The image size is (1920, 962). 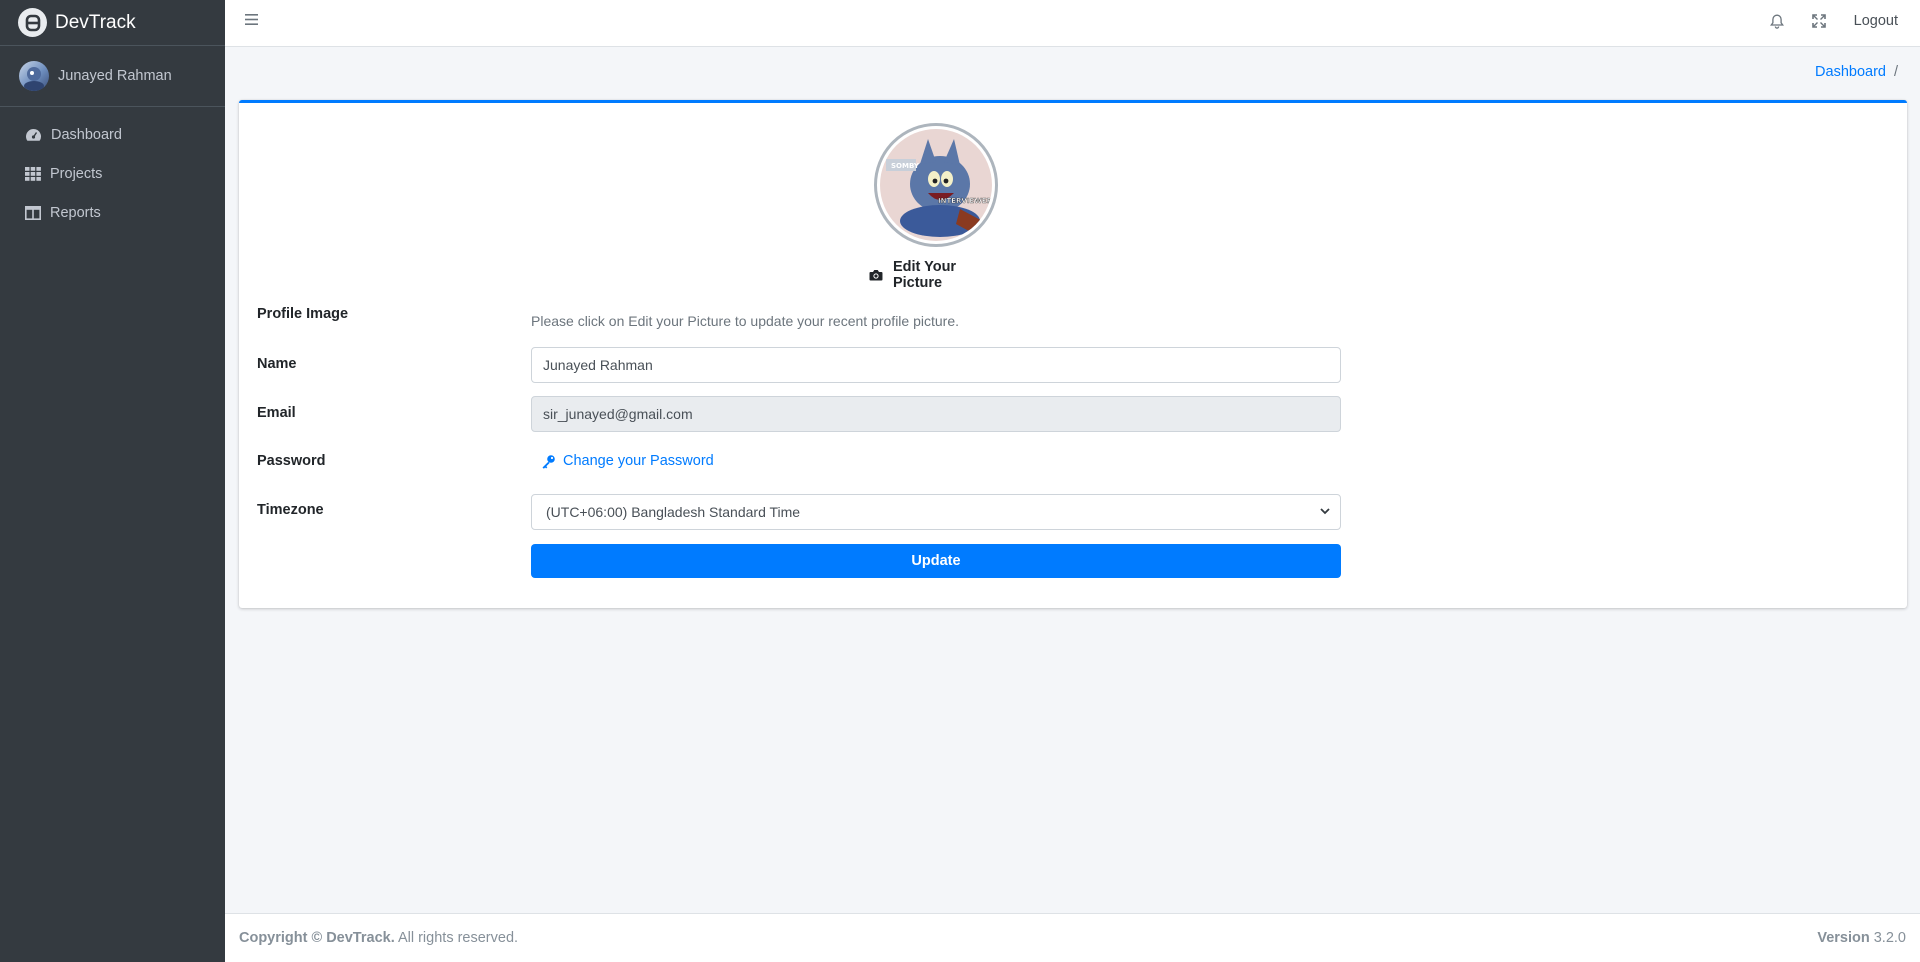 I want to click on sidebar-nav: Dashboard Projects Reports, so click(x=112, y=173).